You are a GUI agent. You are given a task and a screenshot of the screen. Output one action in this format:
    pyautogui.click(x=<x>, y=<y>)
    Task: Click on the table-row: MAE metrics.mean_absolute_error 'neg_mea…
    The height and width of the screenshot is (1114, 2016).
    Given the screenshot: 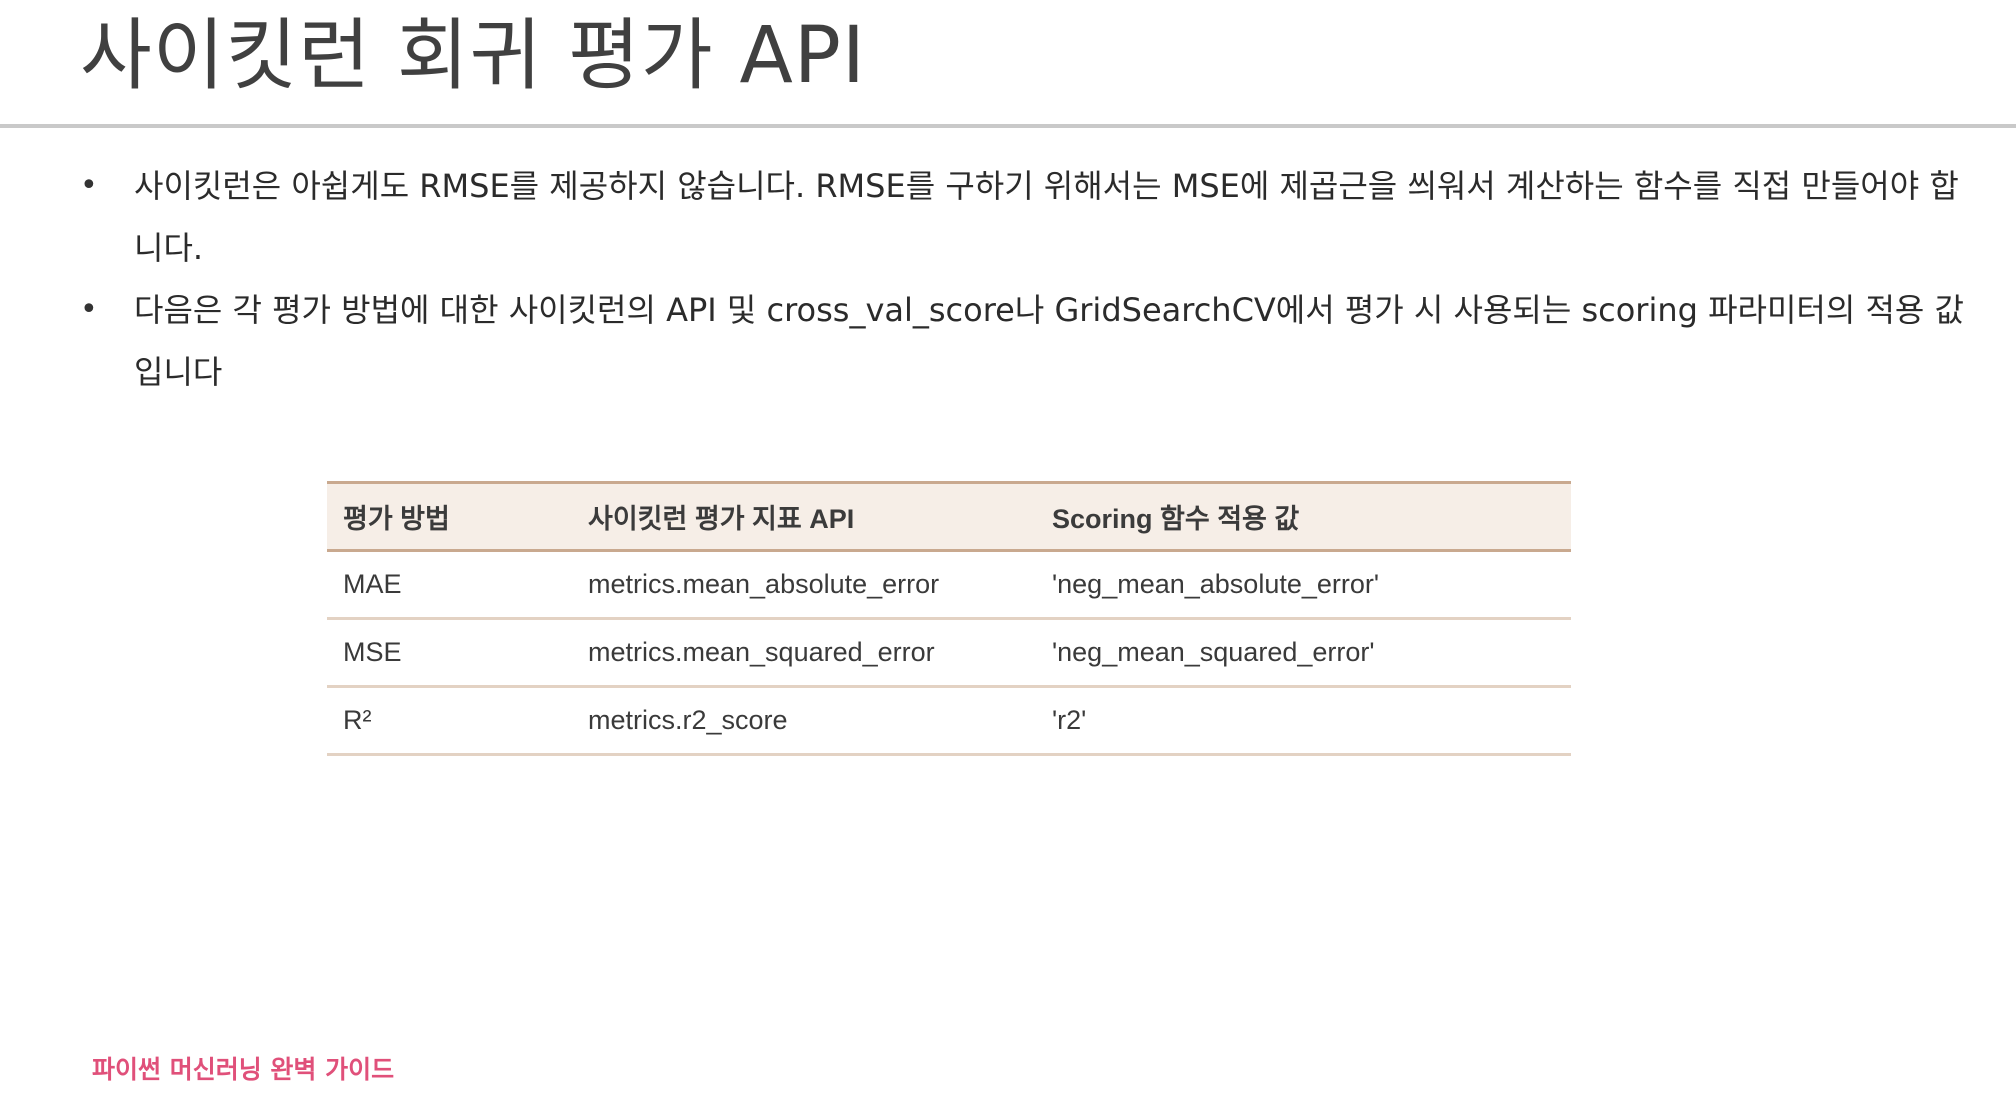 What is the action you would take?
    pyautogui.click(x=949, y=585)
    